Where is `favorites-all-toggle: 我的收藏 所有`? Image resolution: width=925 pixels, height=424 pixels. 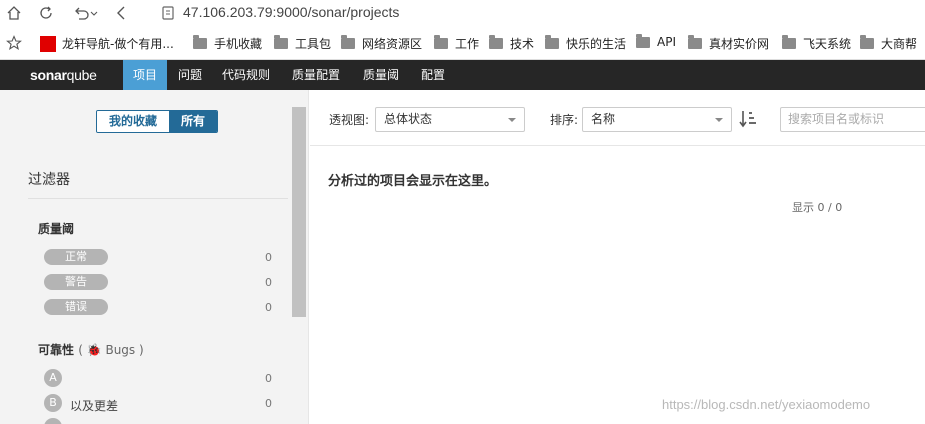 favorites-all-toggle: 我的收藏 所有 is located at coordinates (157, 121).